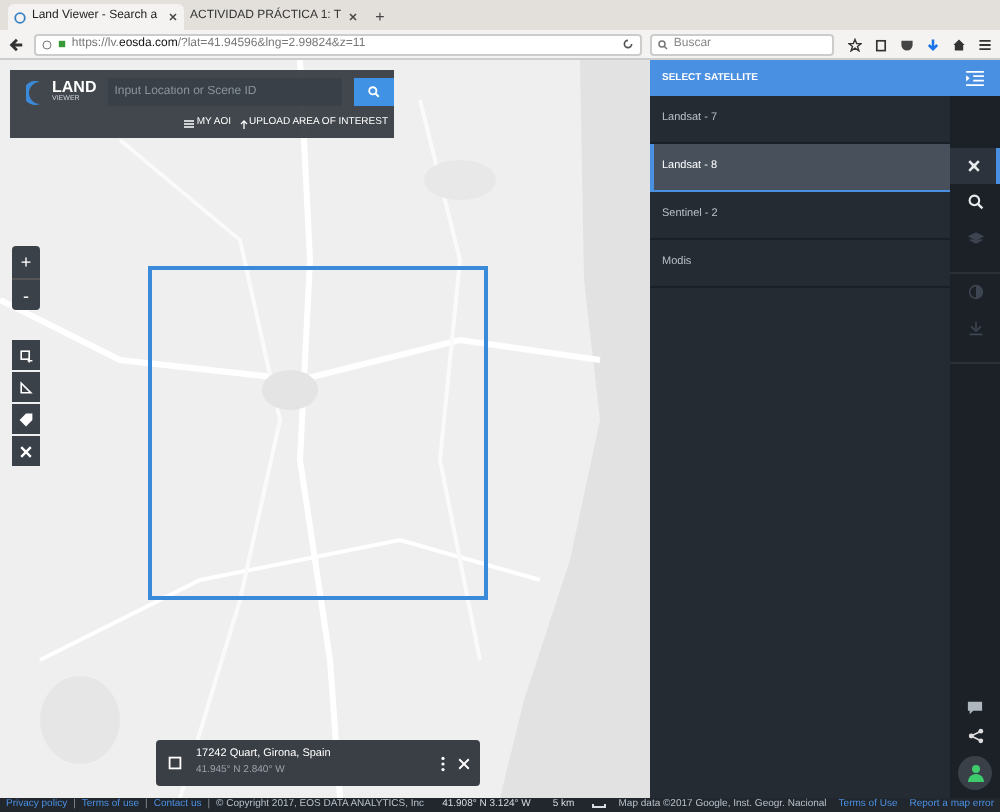 The width and height of the screenshot is (1000, 812). What do you see at coordinates (61, 44) in the screenshot?
I see `lock-icon` at bounding box center [61, 44].